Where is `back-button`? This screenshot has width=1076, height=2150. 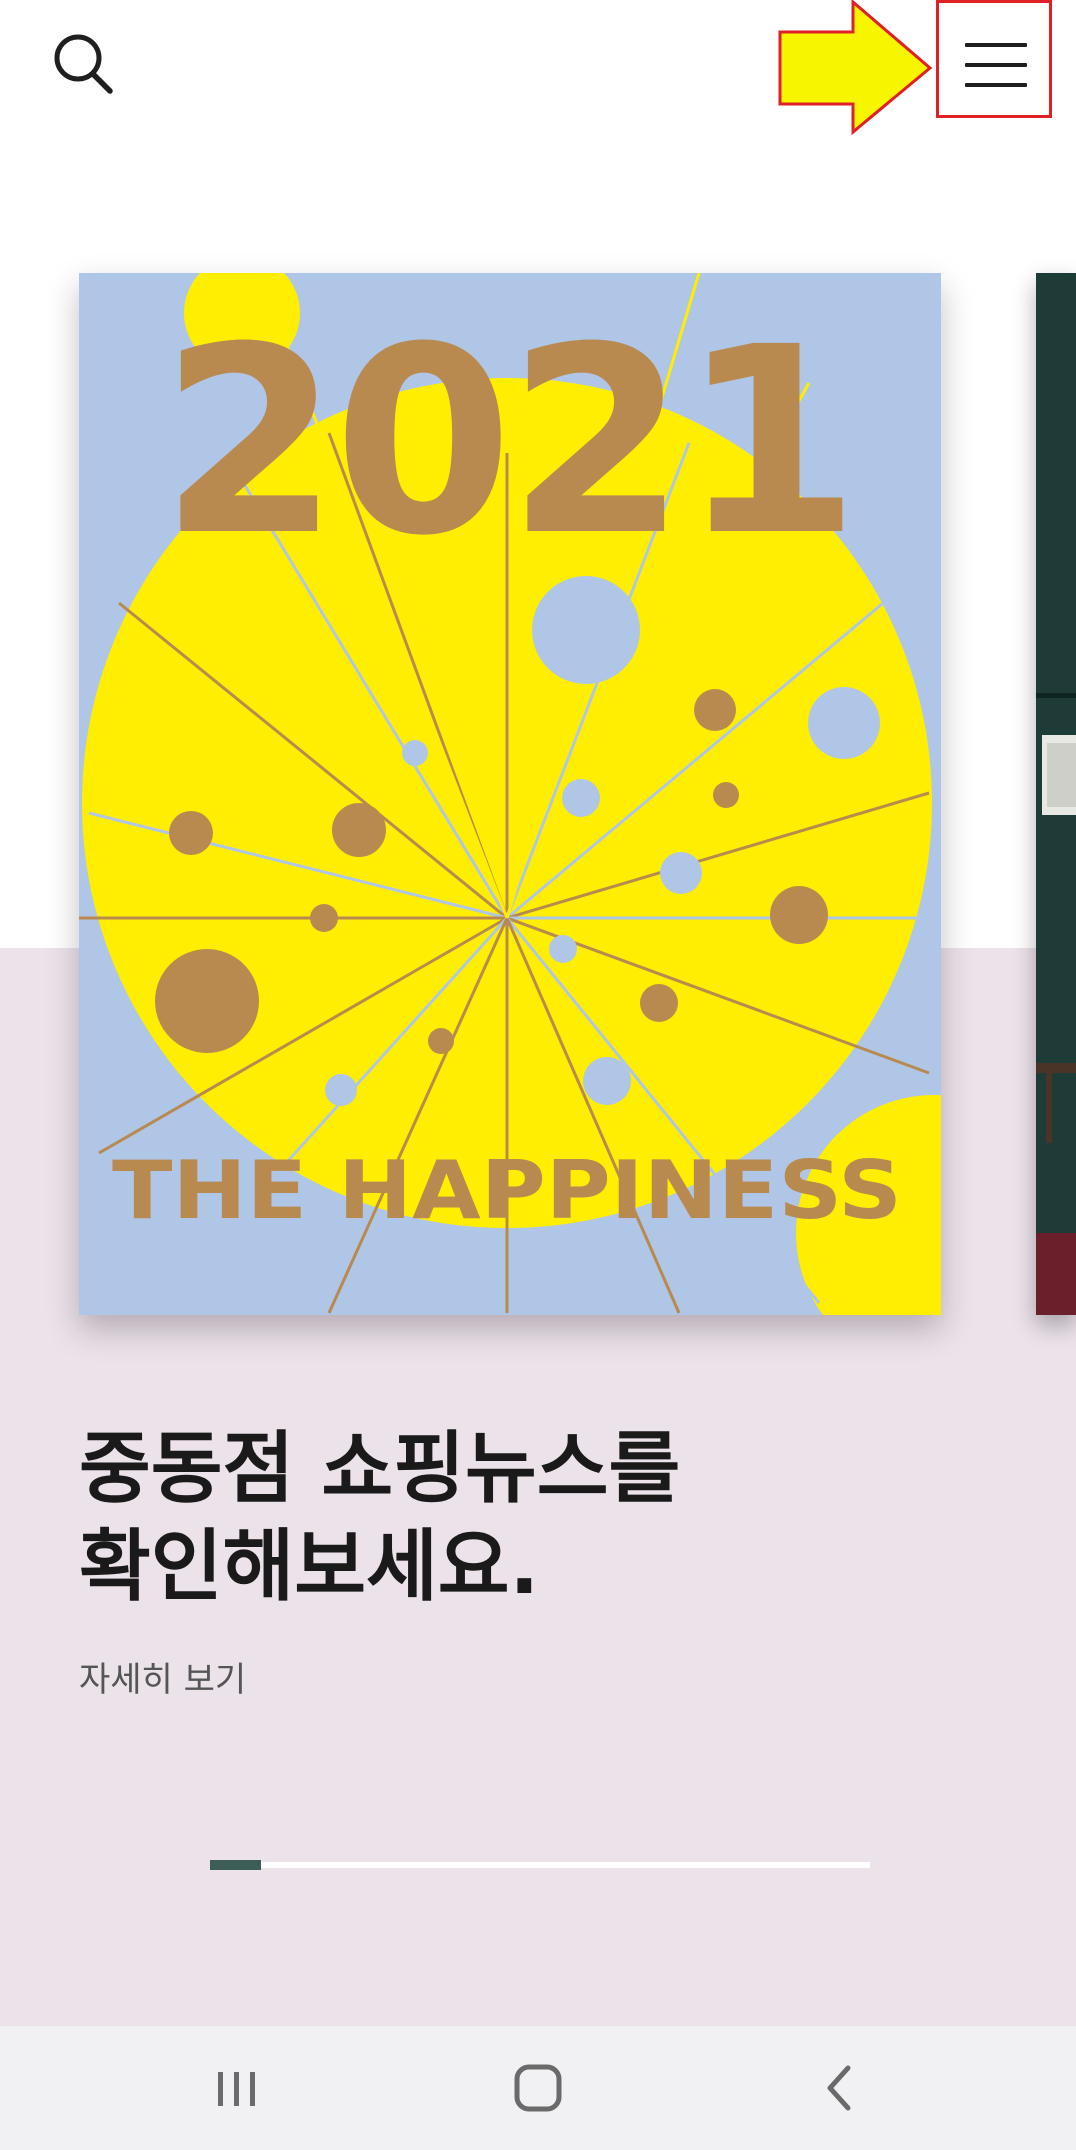 back-button is located at coordinates (840, 2088).